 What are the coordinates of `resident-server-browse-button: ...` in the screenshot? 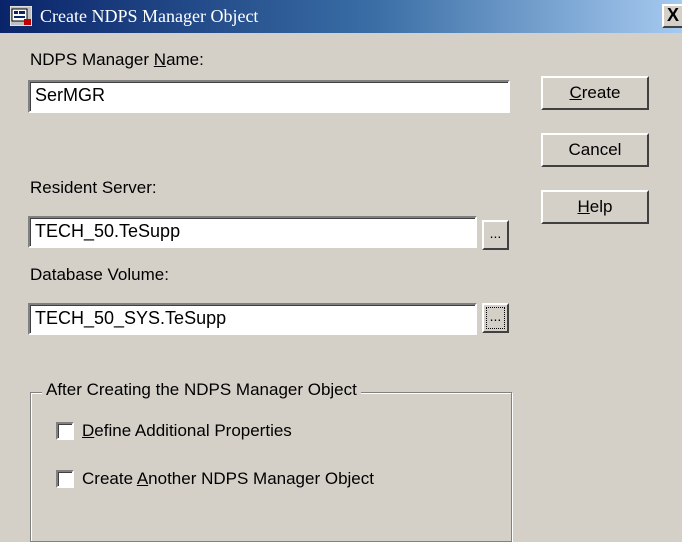 It's located at (495, 235).